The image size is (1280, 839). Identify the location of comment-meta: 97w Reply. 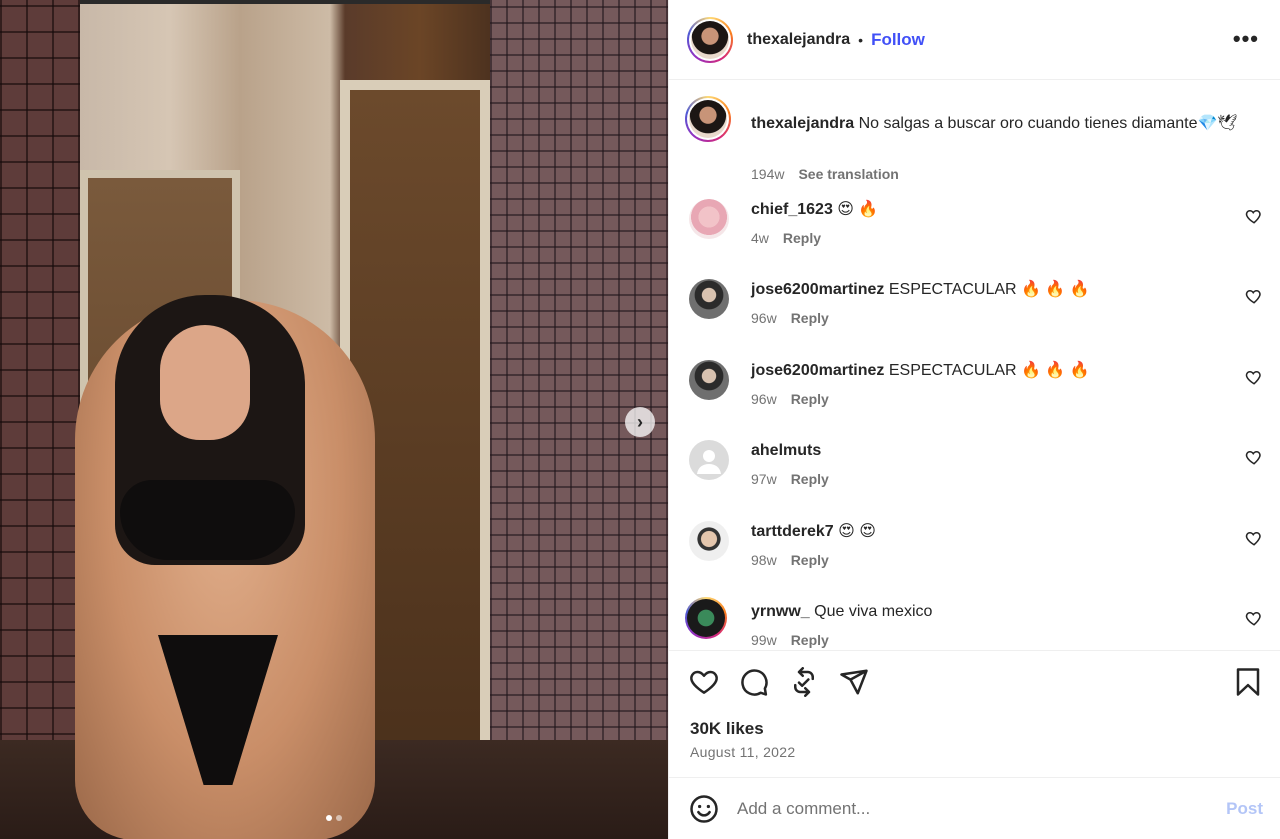
(790, 479).